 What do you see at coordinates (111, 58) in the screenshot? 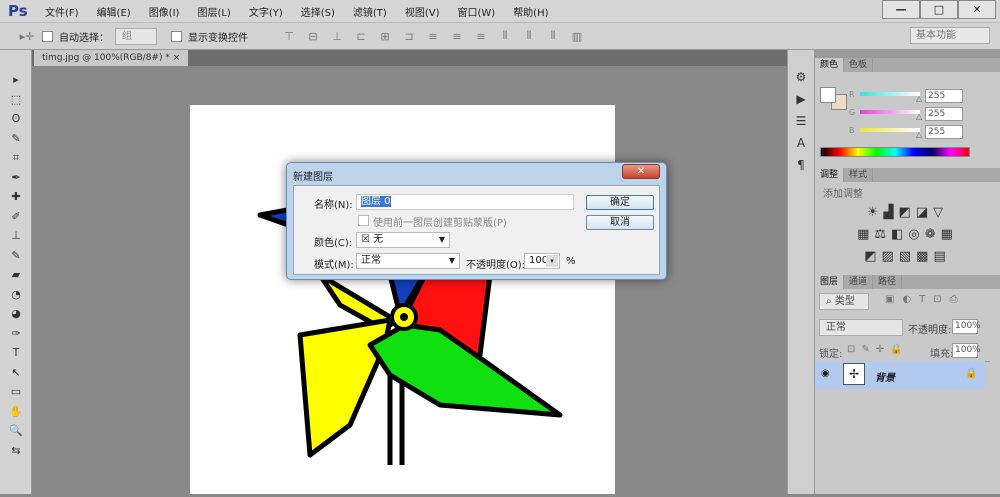
I see `document-tab: timg.jpg @ 100%(RGB/8#) * ×` at bounding box center [111, 58].